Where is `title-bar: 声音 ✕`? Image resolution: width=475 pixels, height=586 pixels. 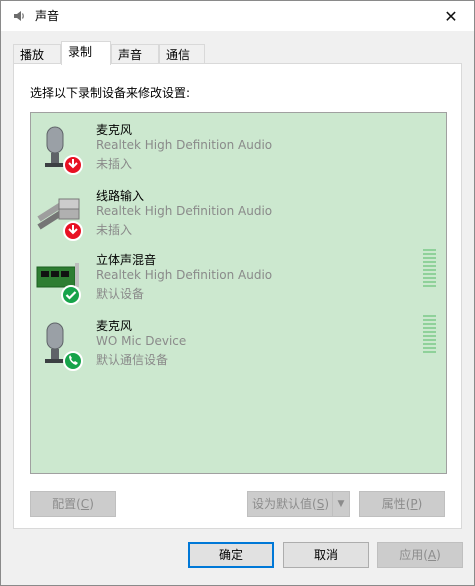
title-bar: 声音 ✕ is located at coordinates (237, 16).